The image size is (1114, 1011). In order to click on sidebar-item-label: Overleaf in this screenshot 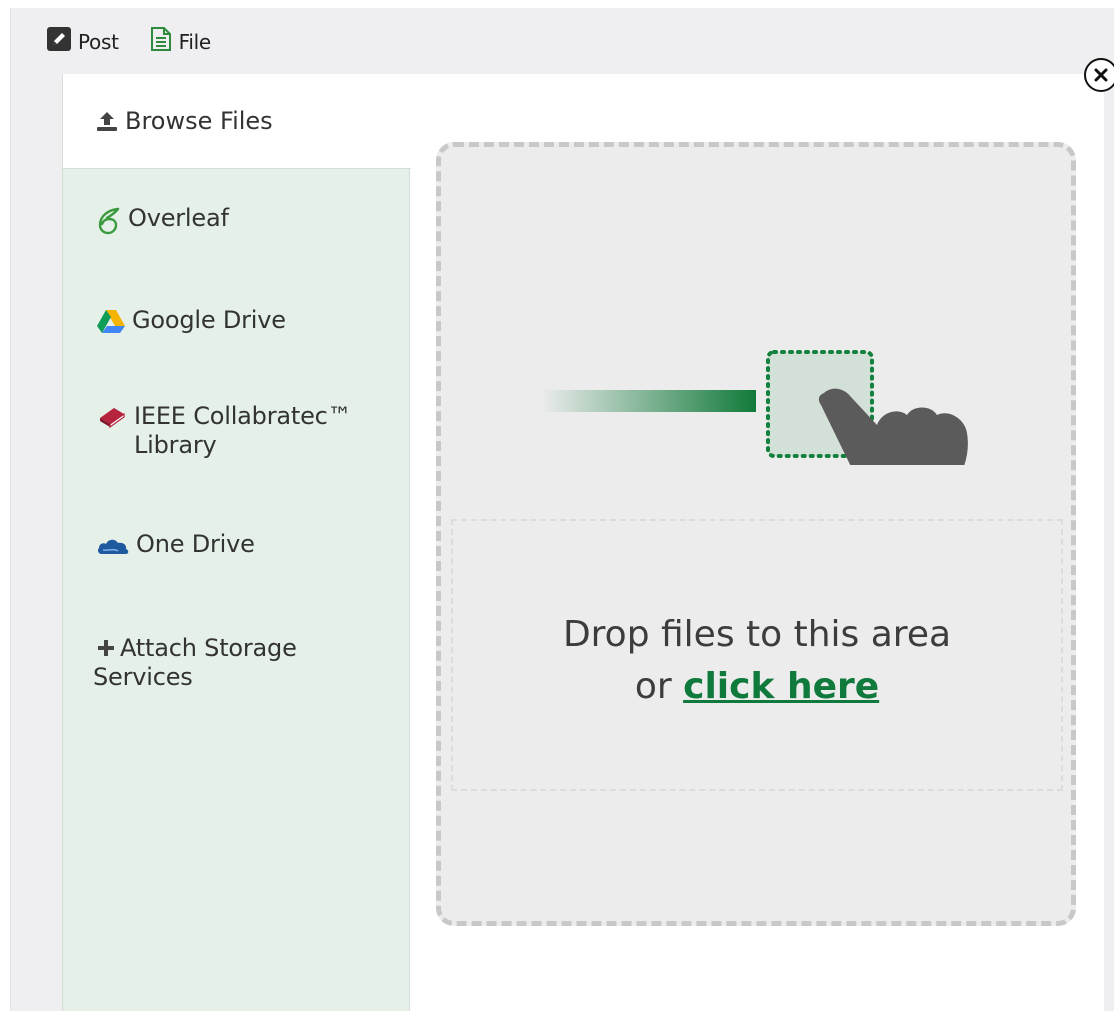, I will do `click(178, 218)`.